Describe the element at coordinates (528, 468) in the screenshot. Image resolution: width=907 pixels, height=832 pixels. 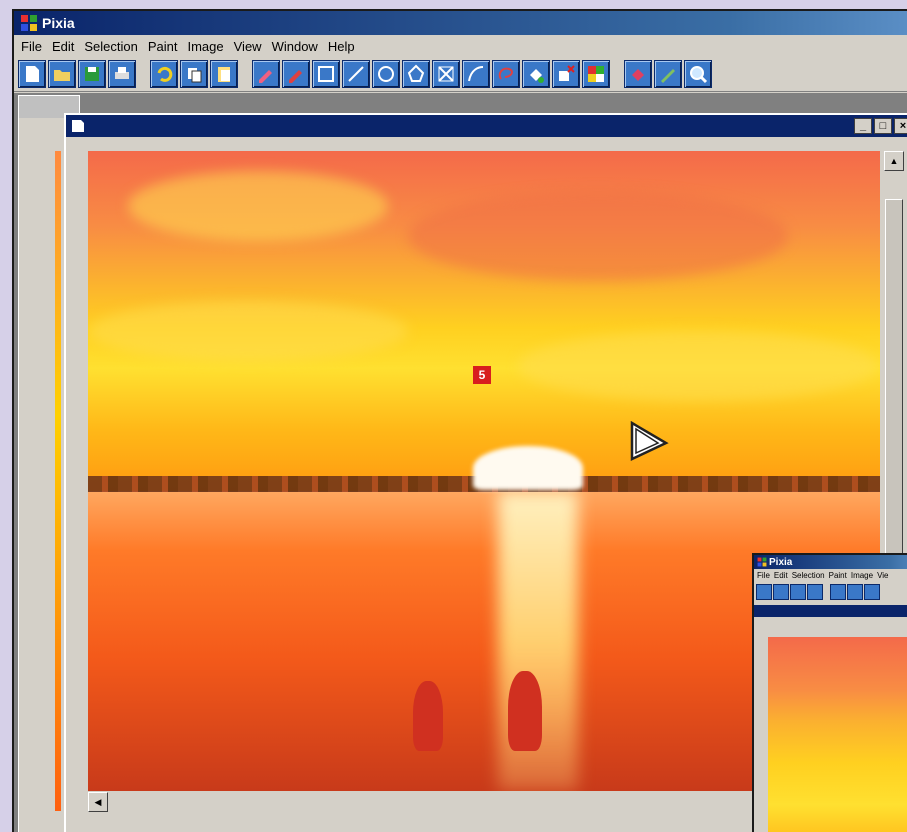
I see `setting-sun` at that location.